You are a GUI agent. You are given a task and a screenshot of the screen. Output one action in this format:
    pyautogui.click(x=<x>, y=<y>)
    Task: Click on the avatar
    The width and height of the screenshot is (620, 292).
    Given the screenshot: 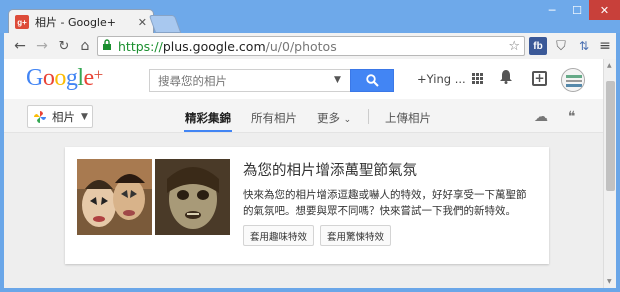 What is the action you would take?
    pyautogui.click(x=573, y=80)
    